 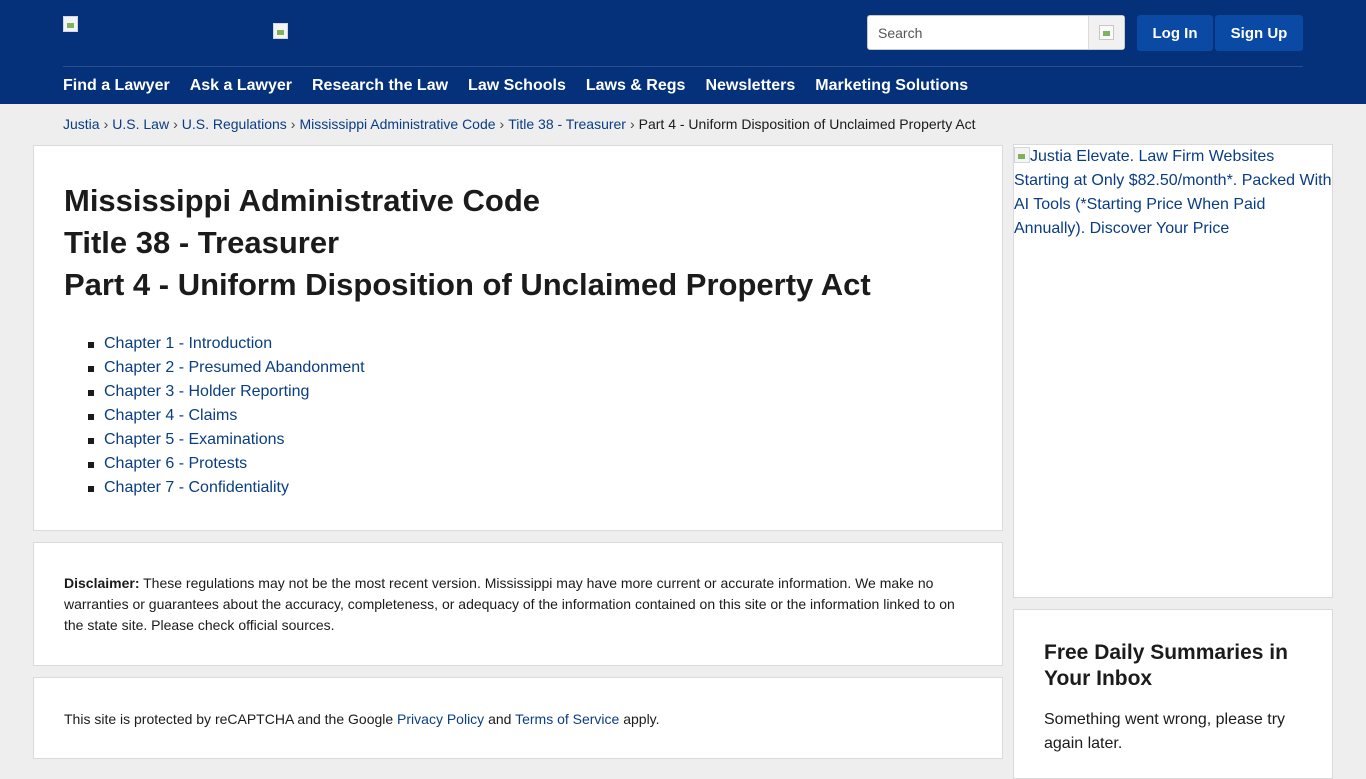 What do you see at coordinates (500, 719) in the screenshot?
I see `recaptcha-and: and` at bounding box center [500, 719].